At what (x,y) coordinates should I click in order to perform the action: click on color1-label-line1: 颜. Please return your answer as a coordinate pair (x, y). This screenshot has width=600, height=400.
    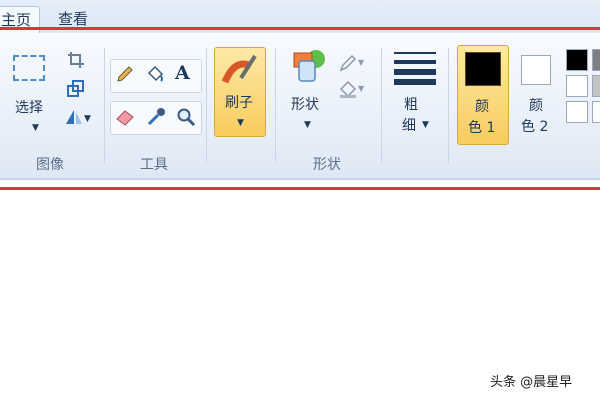
    Looking at the image, I should click on (482, 107).